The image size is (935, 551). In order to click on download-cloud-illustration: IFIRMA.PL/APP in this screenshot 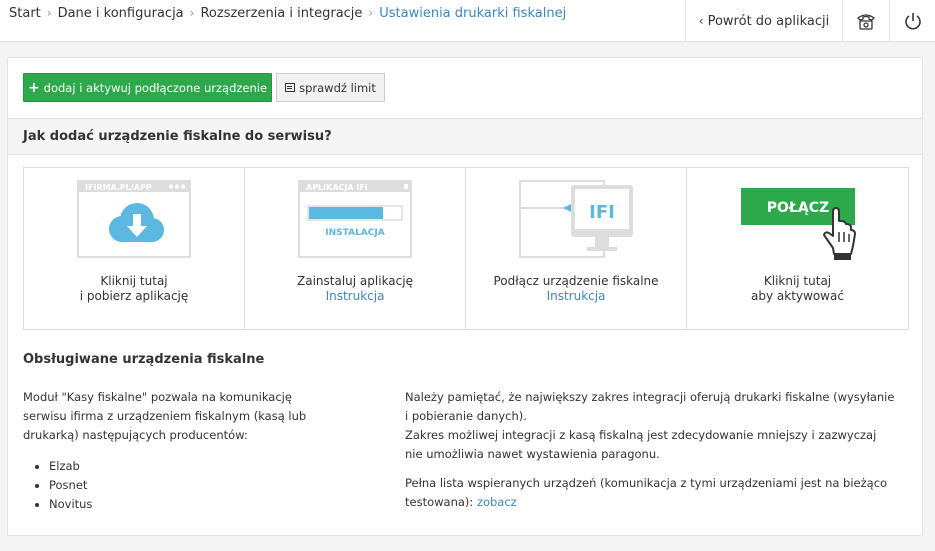, I will do `click(134, 219)`.